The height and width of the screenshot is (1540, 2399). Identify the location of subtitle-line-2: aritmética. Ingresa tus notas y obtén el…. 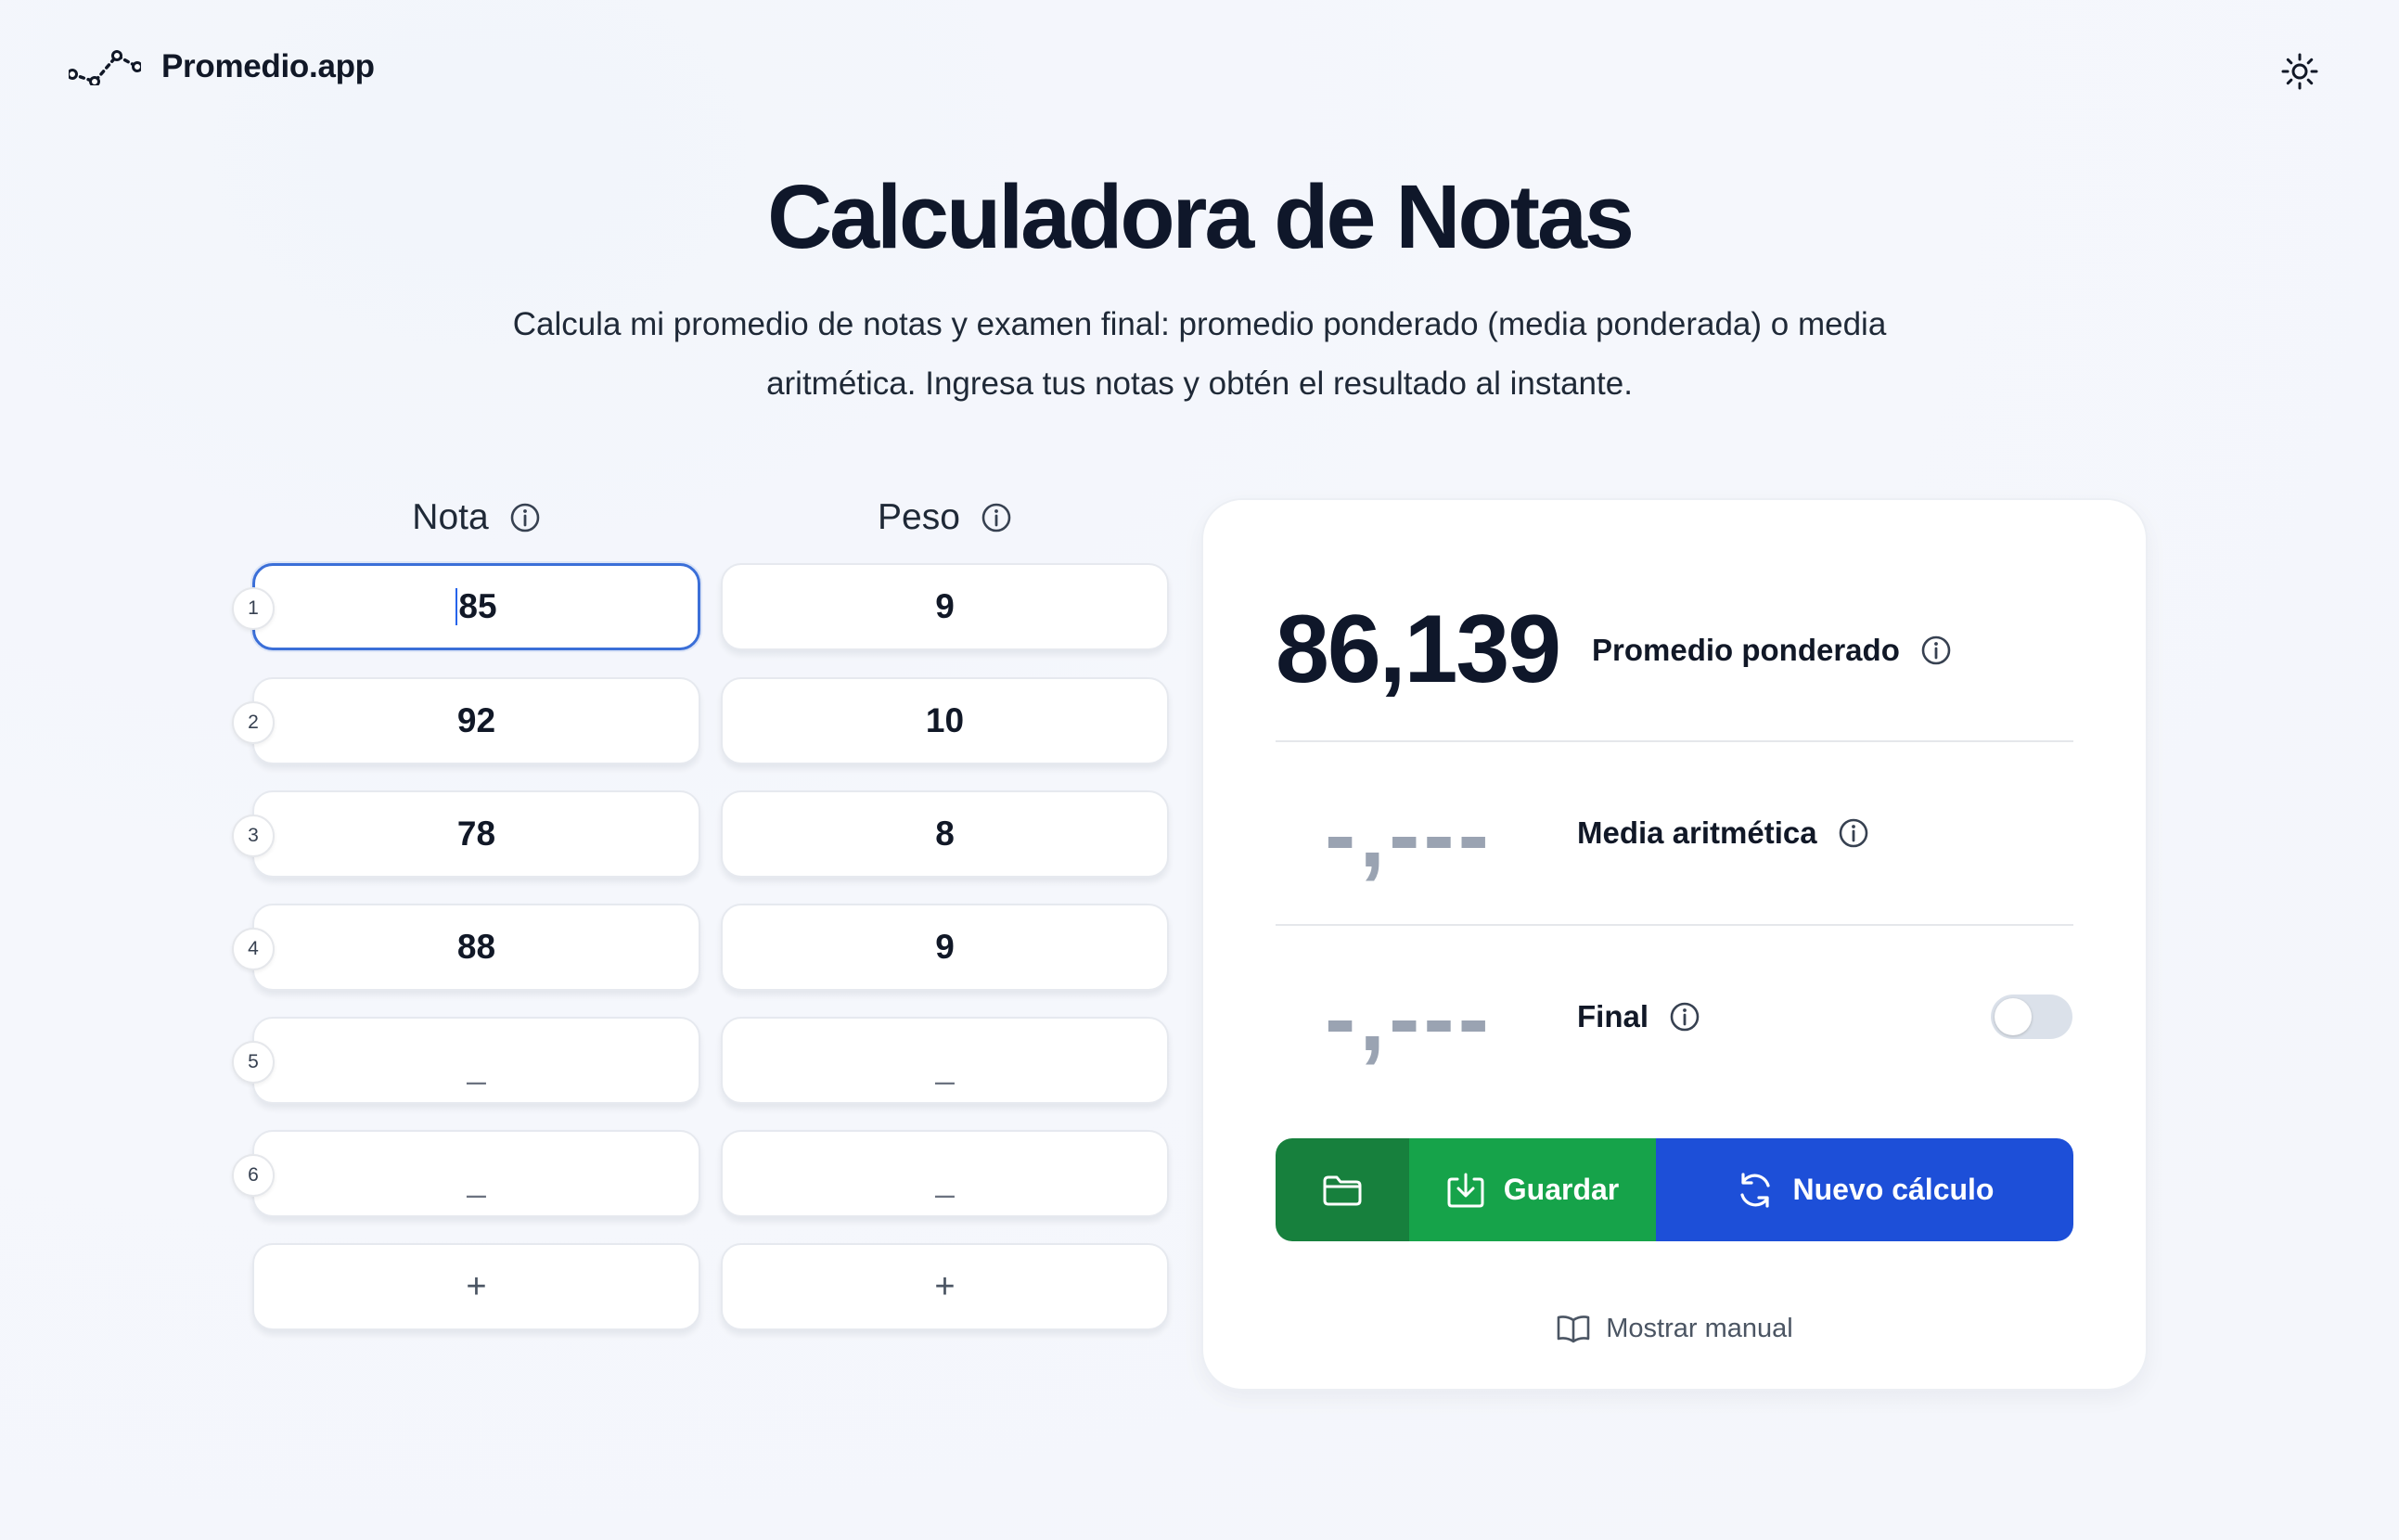
(1199, 384).